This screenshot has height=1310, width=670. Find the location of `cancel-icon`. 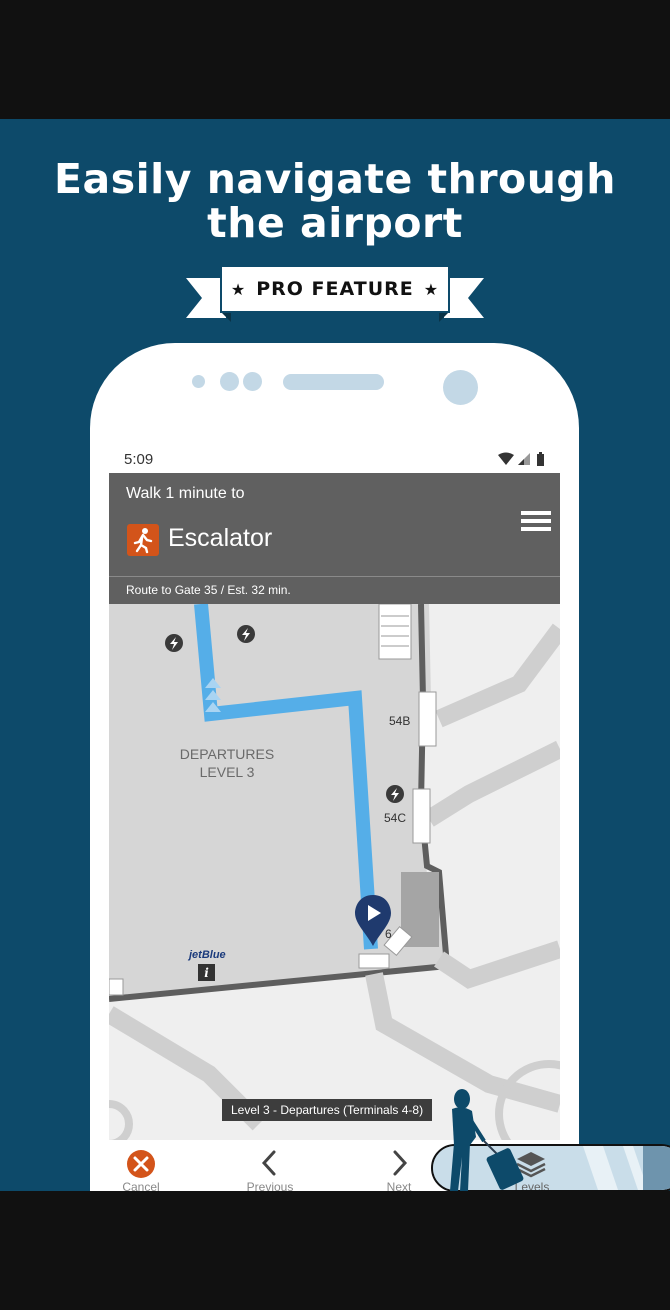

cancel-icon is located at coordinates (141, 1164).